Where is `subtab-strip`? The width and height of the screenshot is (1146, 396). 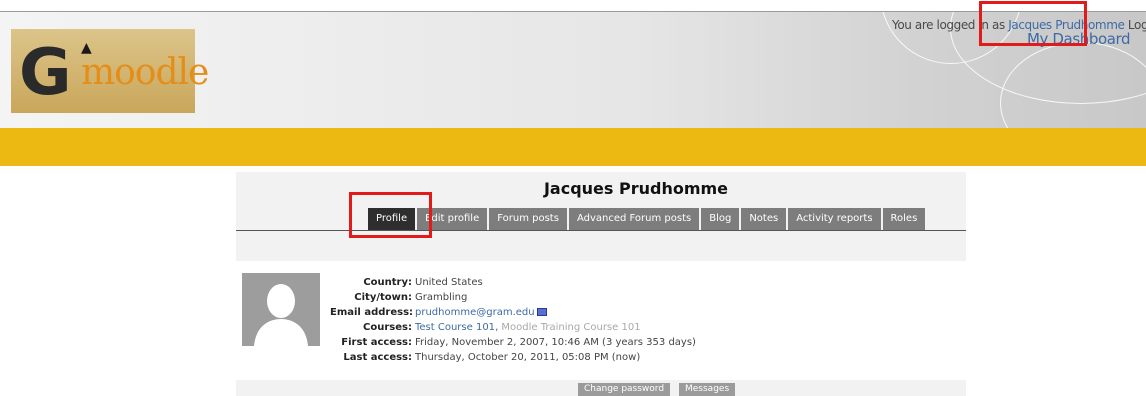
subtab-strip is located at coordinates (601, 246).